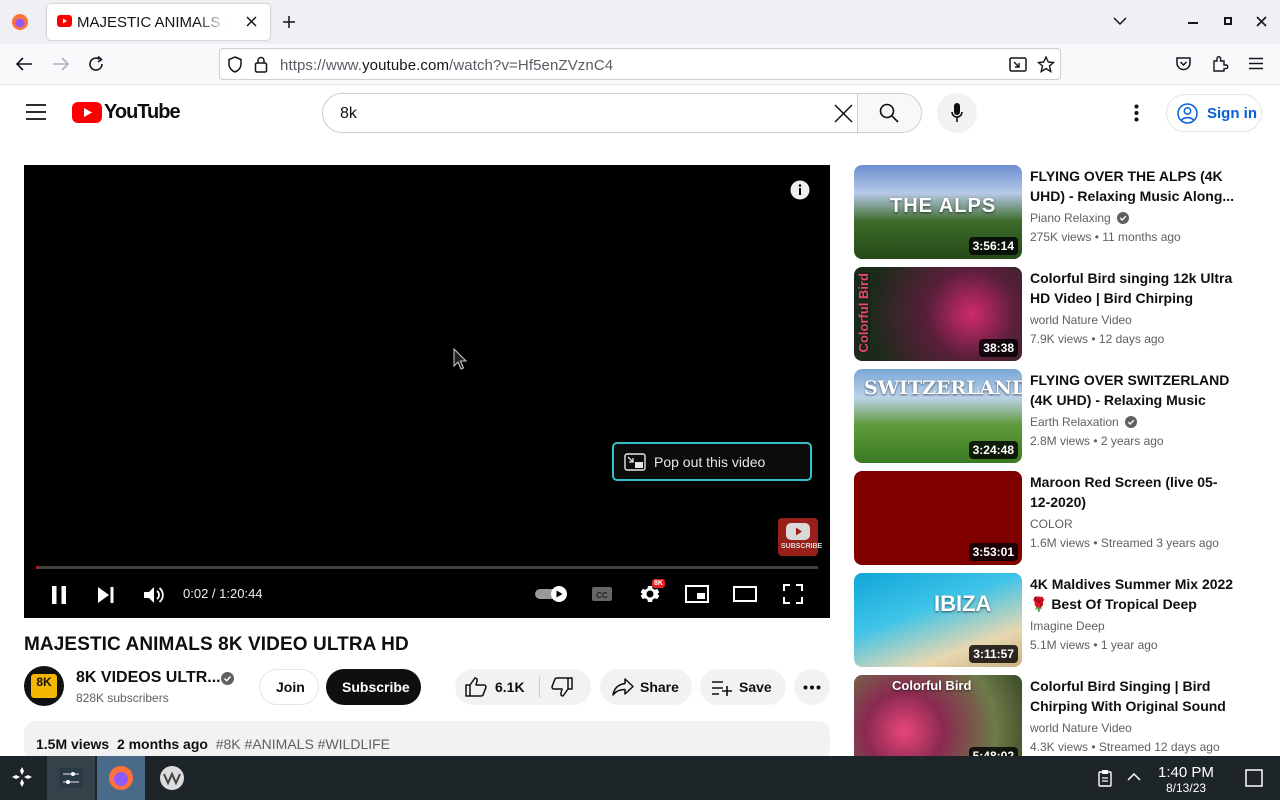 Image resolution: width=1280 pixels, height=800 pixels. Describe the element at coordinates (938, 416) in the screenshot. I see `recommendation-thumbnail: SWITZERLAND 3:24:48` at that location.